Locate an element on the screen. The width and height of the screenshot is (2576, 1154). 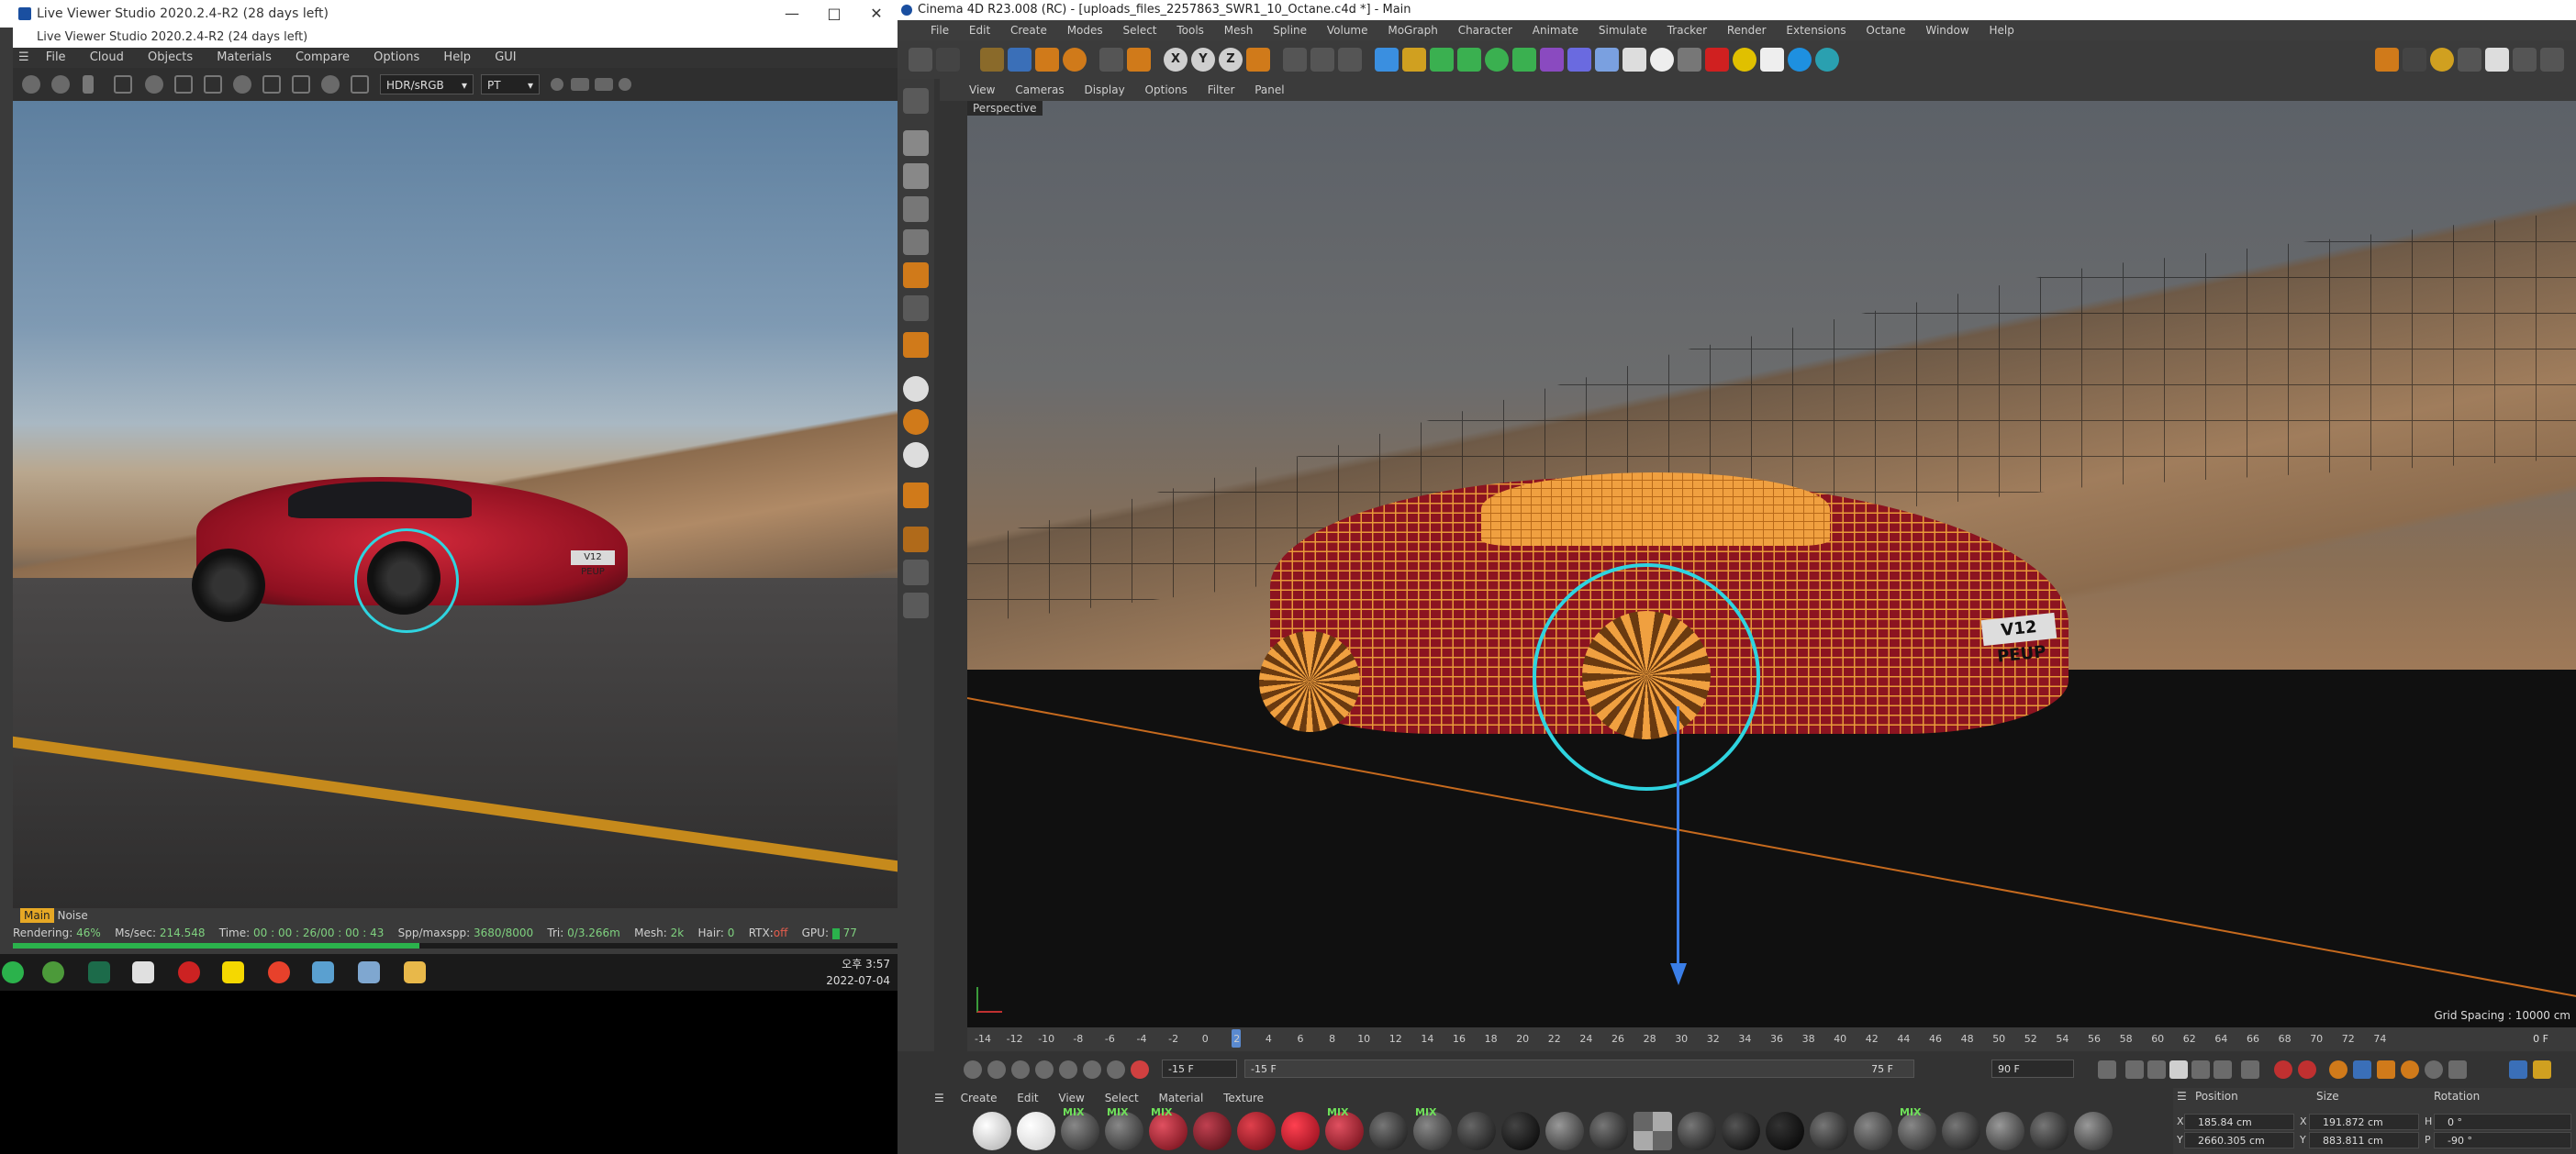
material-menu-material: Material is located at coordinates (1181, 1098).